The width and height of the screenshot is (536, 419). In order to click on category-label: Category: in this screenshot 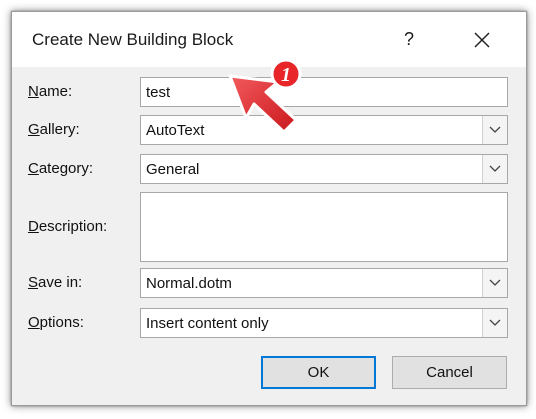, I will do `click(60, 168)`.